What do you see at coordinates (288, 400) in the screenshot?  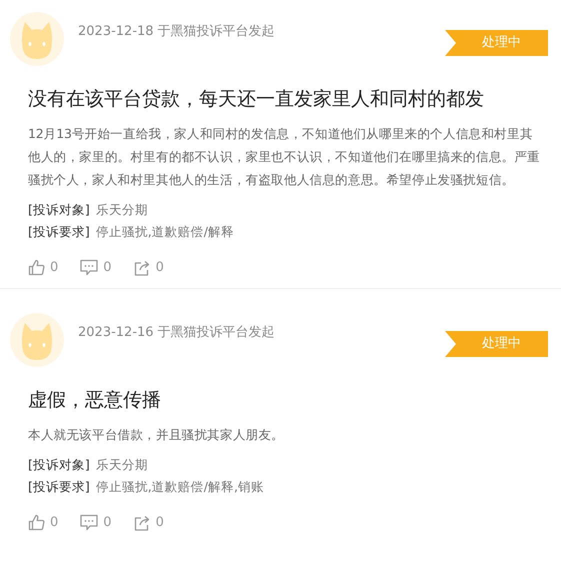 I see `complaint-title: 虚假，恶意传播` at bounding box center [288, 400].